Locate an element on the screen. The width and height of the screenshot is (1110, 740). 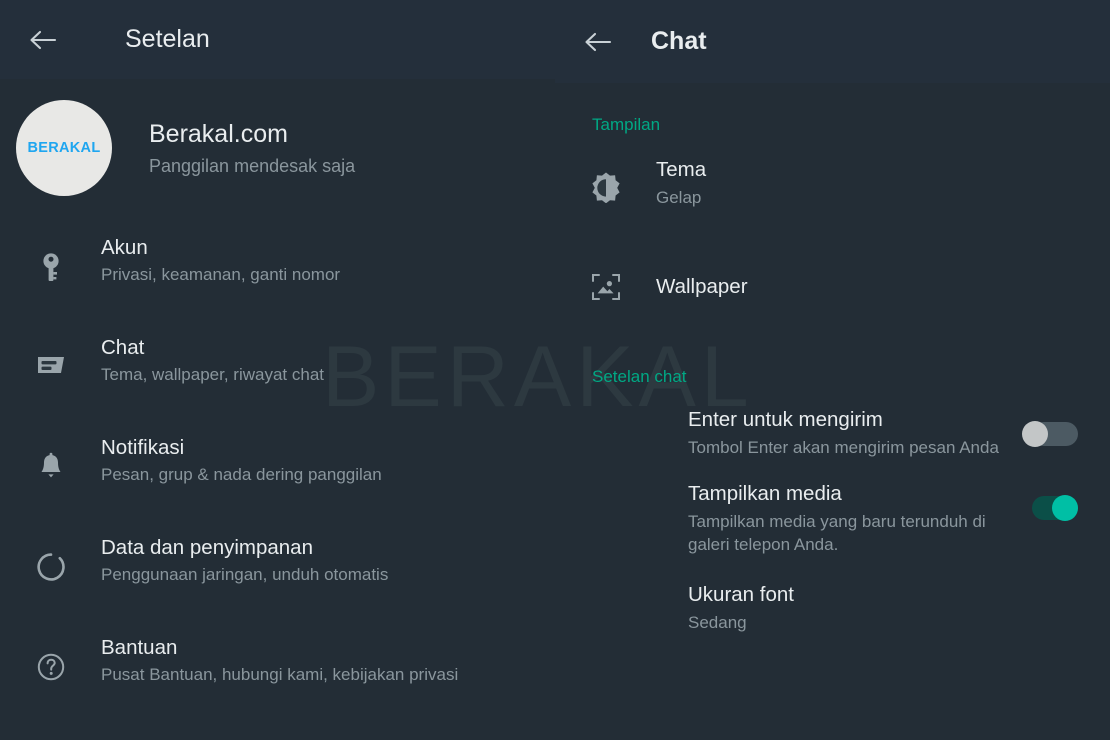
sidebar-item-title: Akun is located at coordinates (124, 247).